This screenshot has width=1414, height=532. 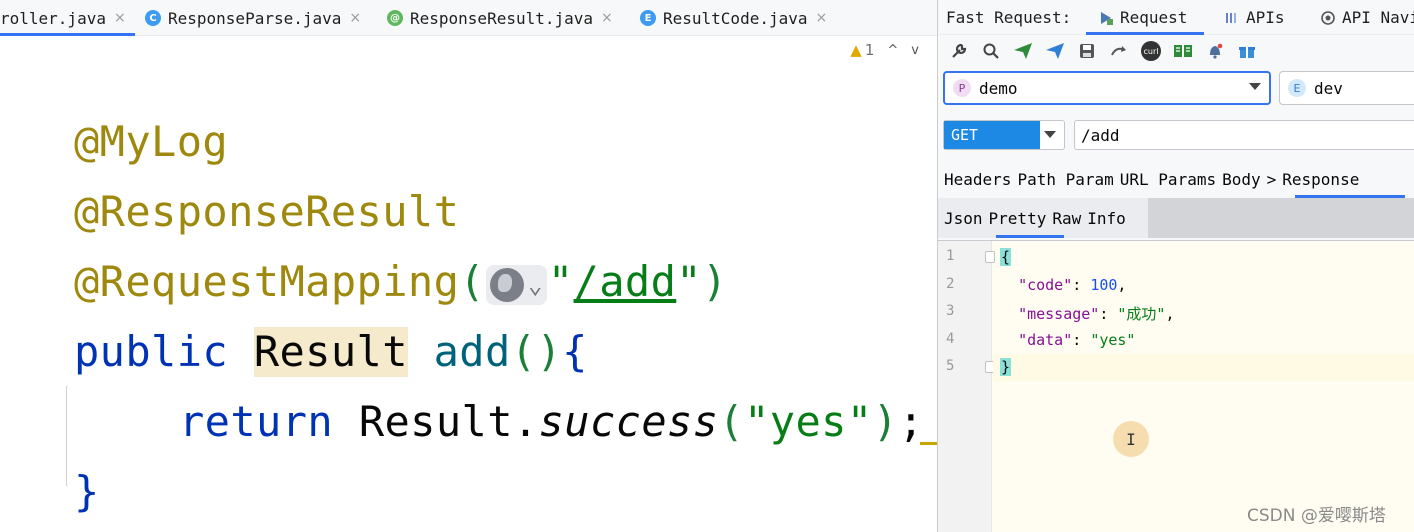 What do you see at coordinates (1272, 179) in the screenshot?
I see `tabs-overflow-arrow: >` at bounding box center [1272, 179].